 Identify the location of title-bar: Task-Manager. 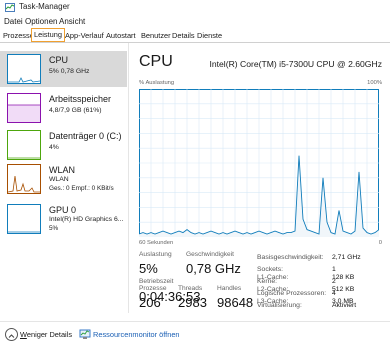
(195, 8).